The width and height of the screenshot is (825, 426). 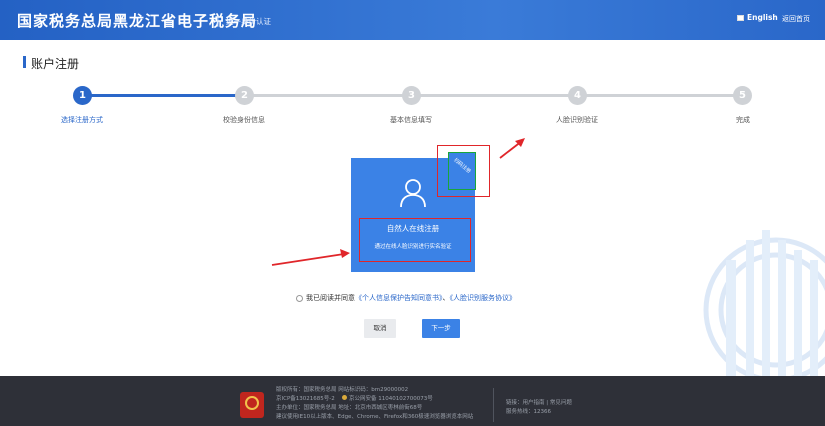 I want to click on decorative-building-graphic, so click(x=764, y=303).